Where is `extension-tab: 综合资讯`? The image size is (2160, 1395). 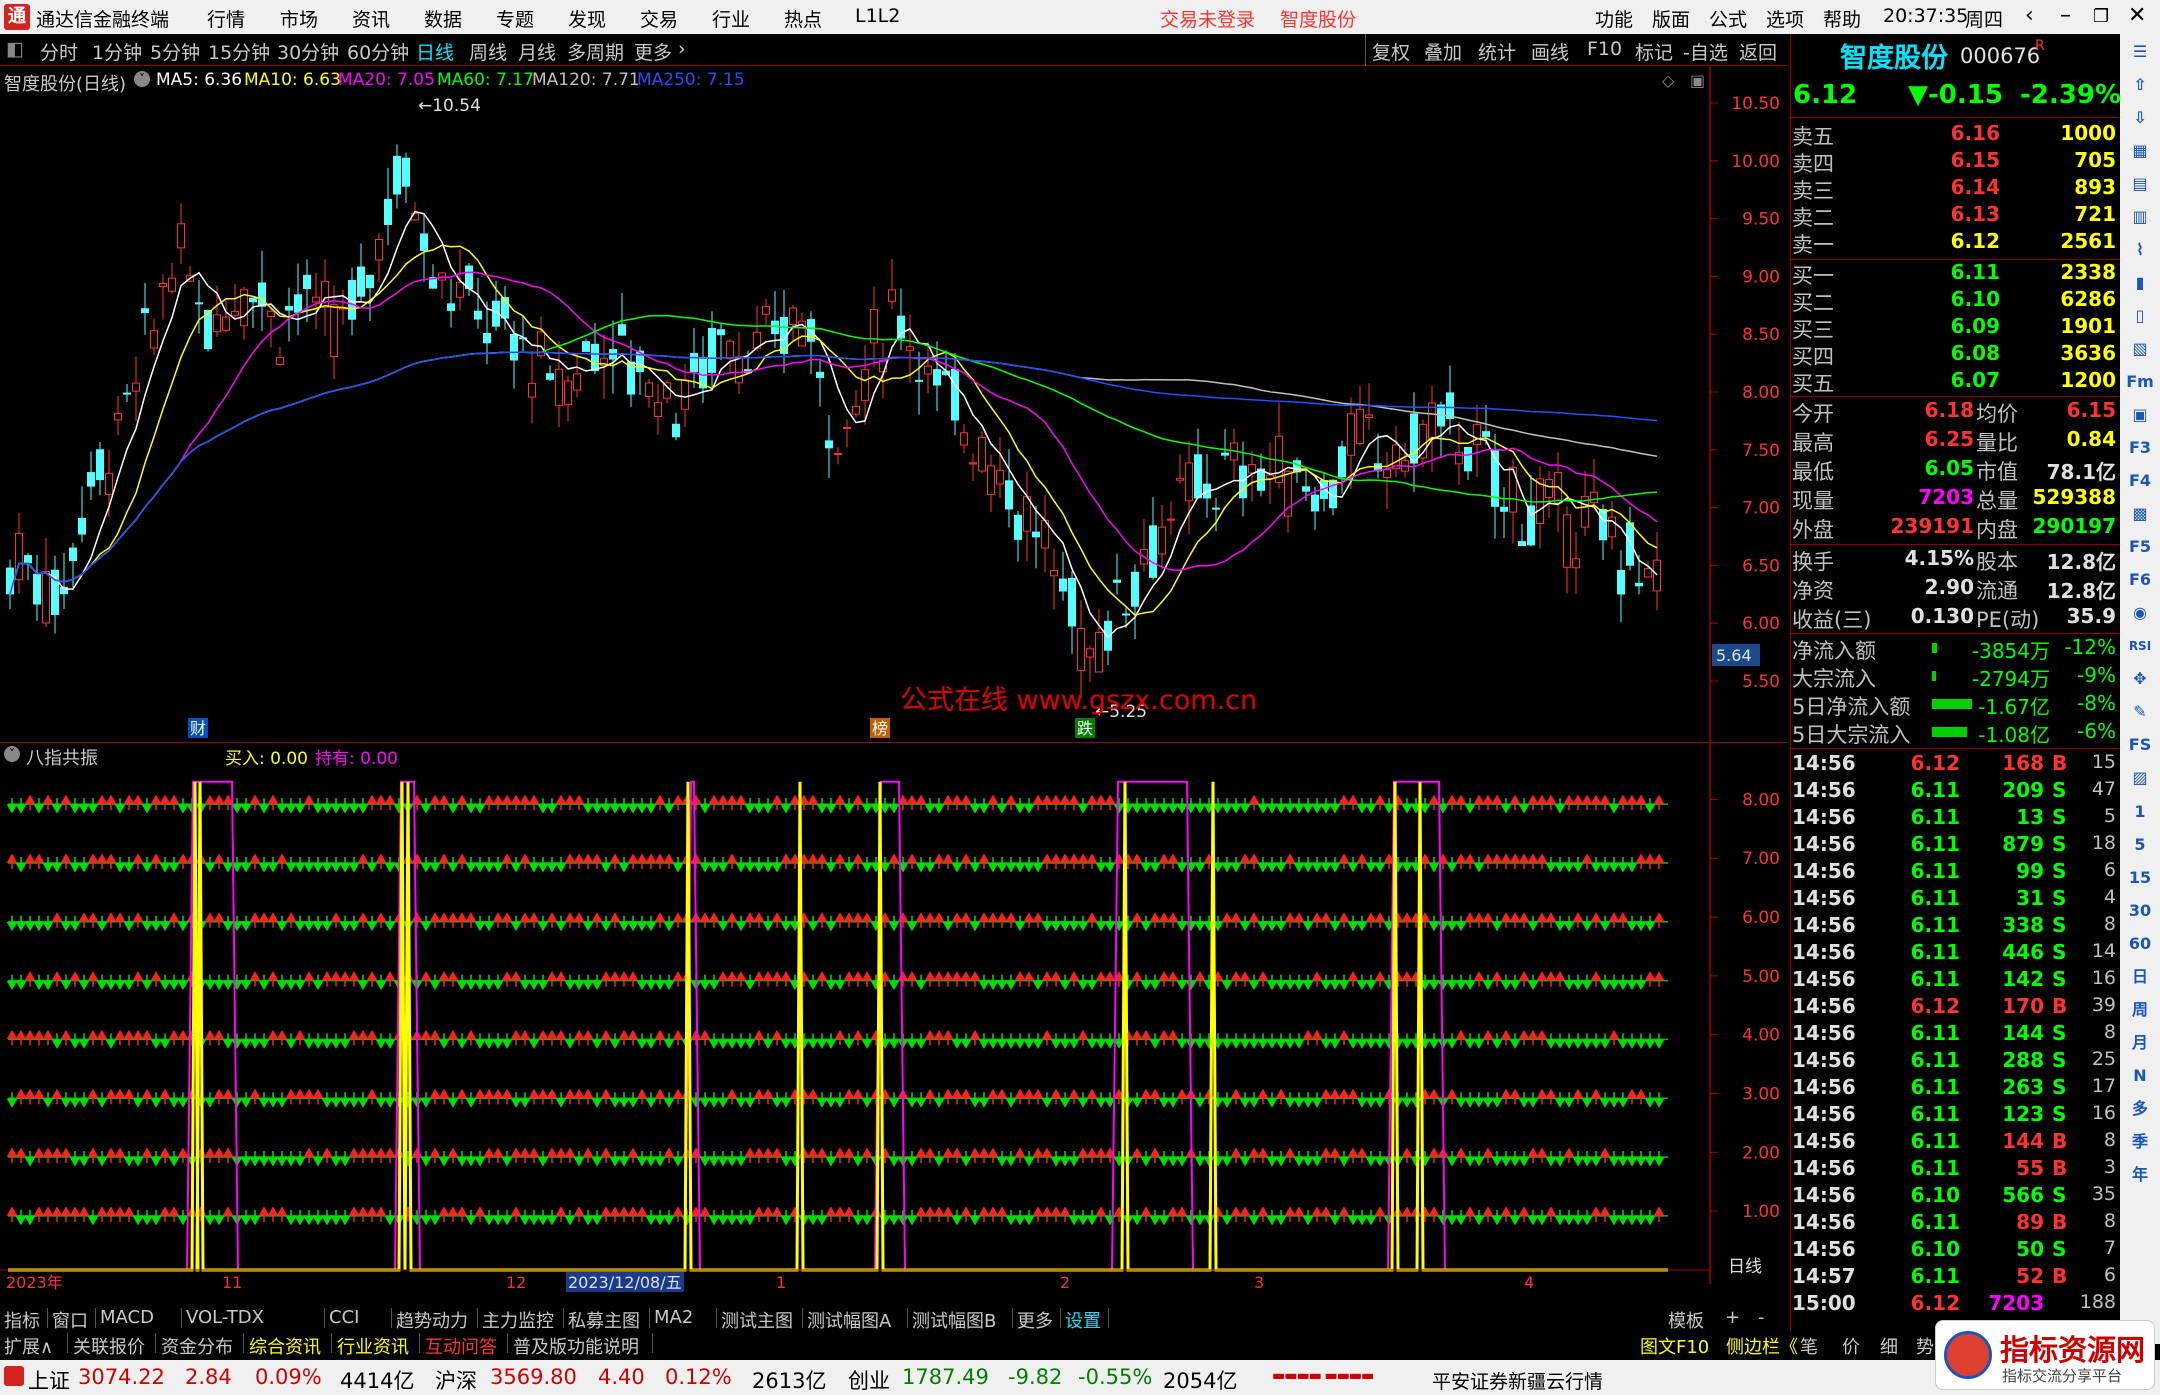 extension-tab: 综合资讯 is located at coordinates (285, 1346).